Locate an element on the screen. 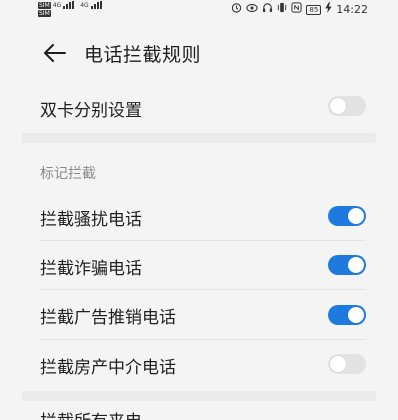 The height and width of the screenshot is (420, 398). sim-2-signal: 4G is located at coordinates (91, 5).